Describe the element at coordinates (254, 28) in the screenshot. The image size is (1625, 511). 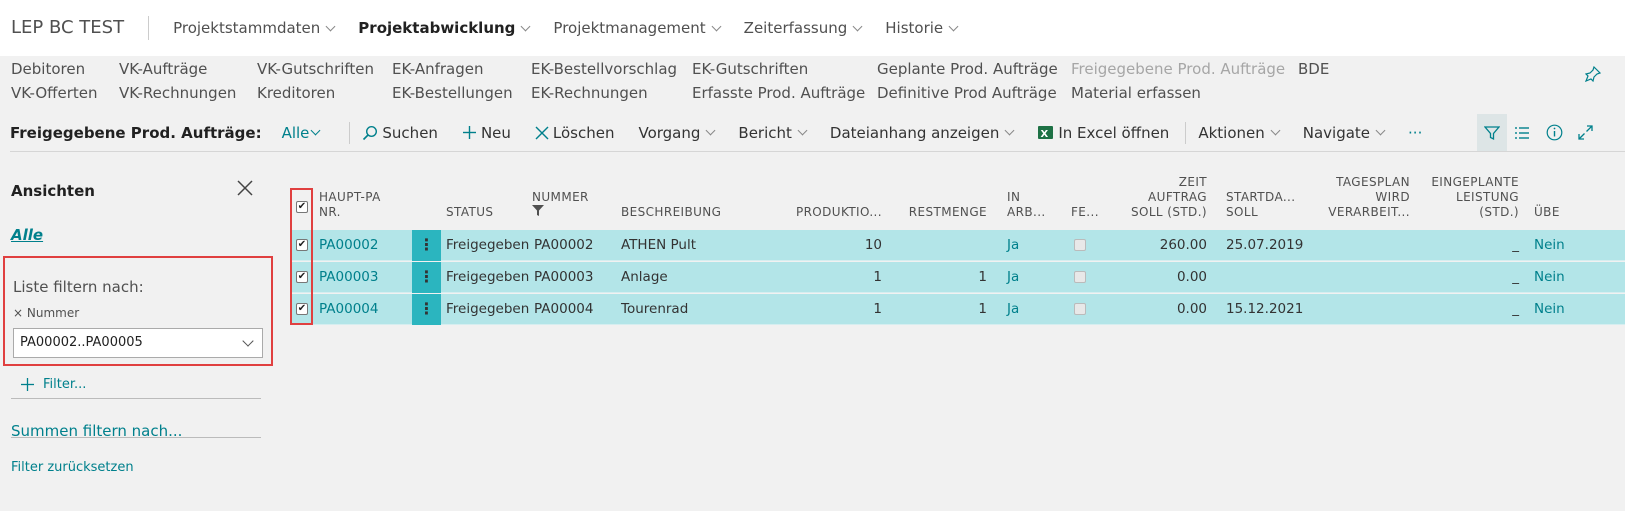
I see `nav-projektstammdaten: Projektstammdaten` at that location.